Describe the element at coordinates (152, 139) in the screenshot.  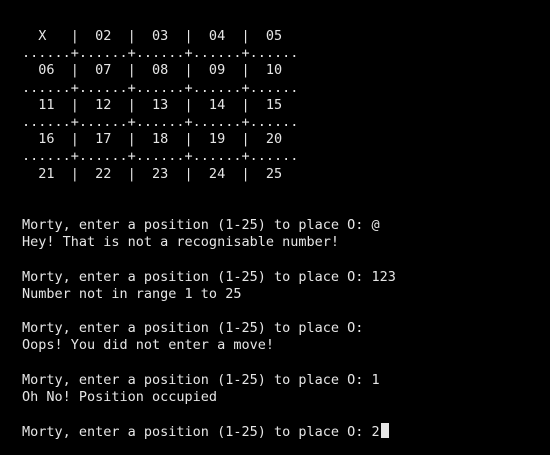
I see `board-row: 16 | 17 | 18 | 19 | 20` at that location.